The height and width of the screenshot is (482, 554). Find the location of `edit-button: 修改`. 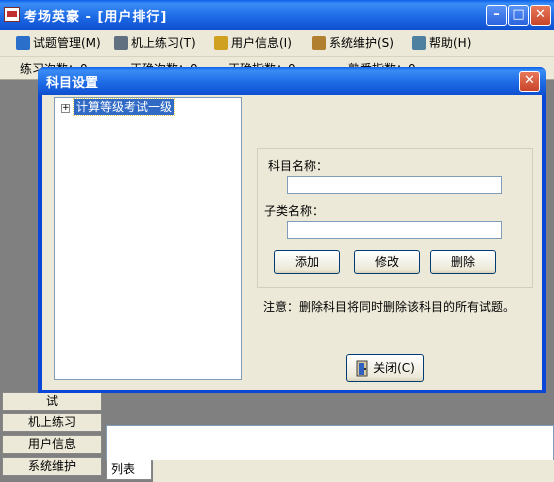

edit-button: 修改 is located at coordinates (387, 262).